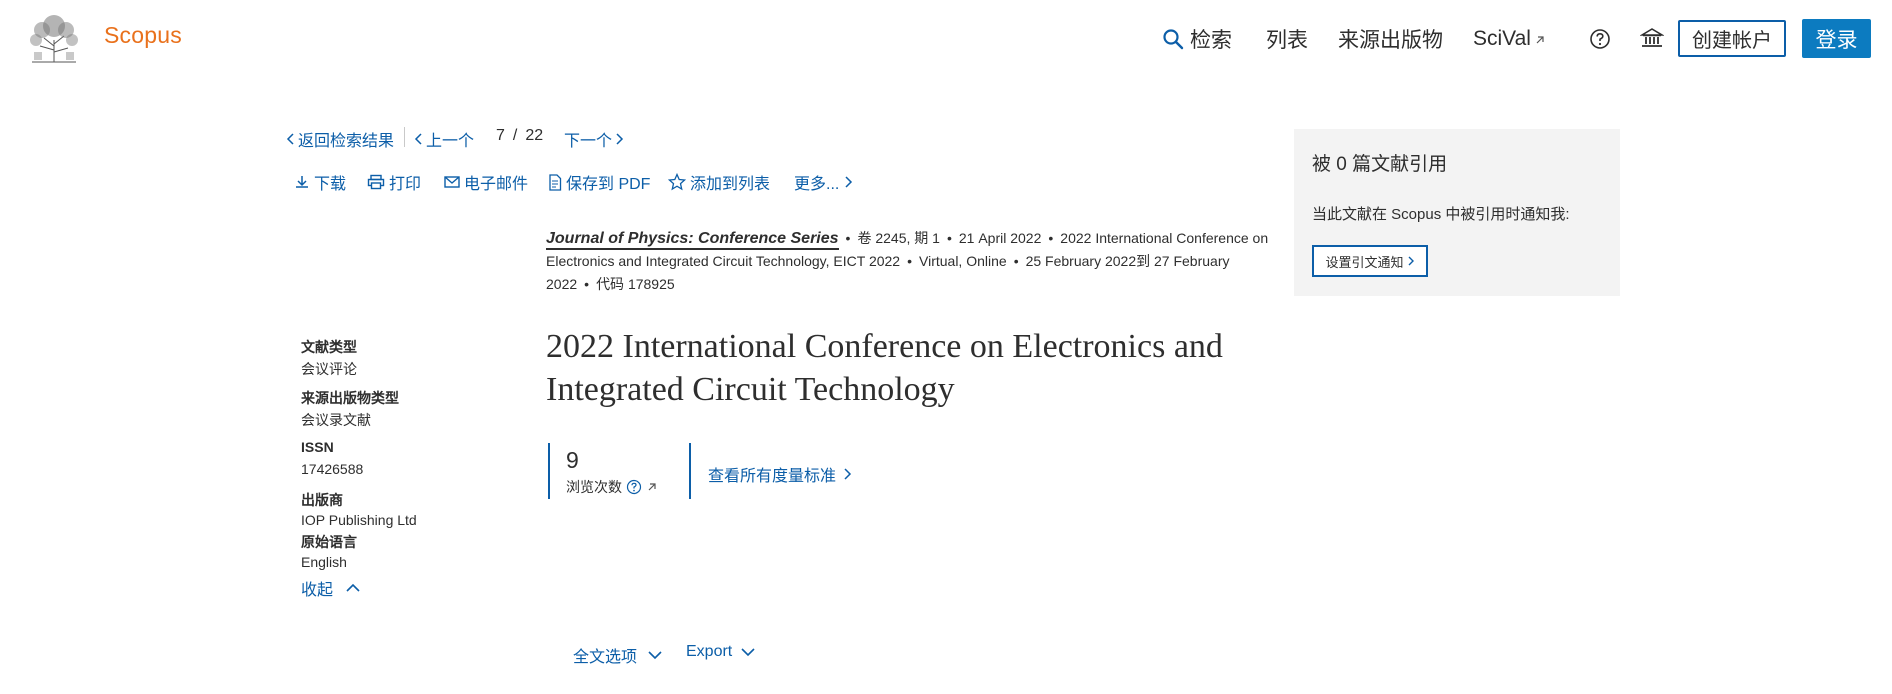 The image size is (1892, 694). What do you see at coordinates (317, 590) in the screenshot?
I see `collapse-label: 收起` at bounding box center [317, 590].